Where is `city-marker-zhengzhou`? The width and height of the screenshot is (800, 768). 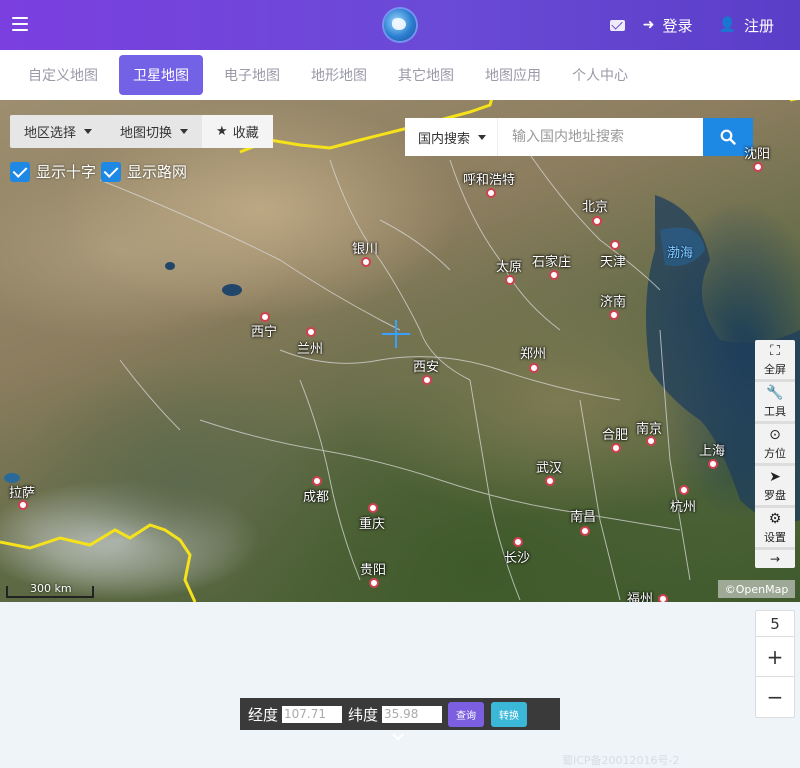
city-marker-zhengzhou is located at coordinates (534, 368).